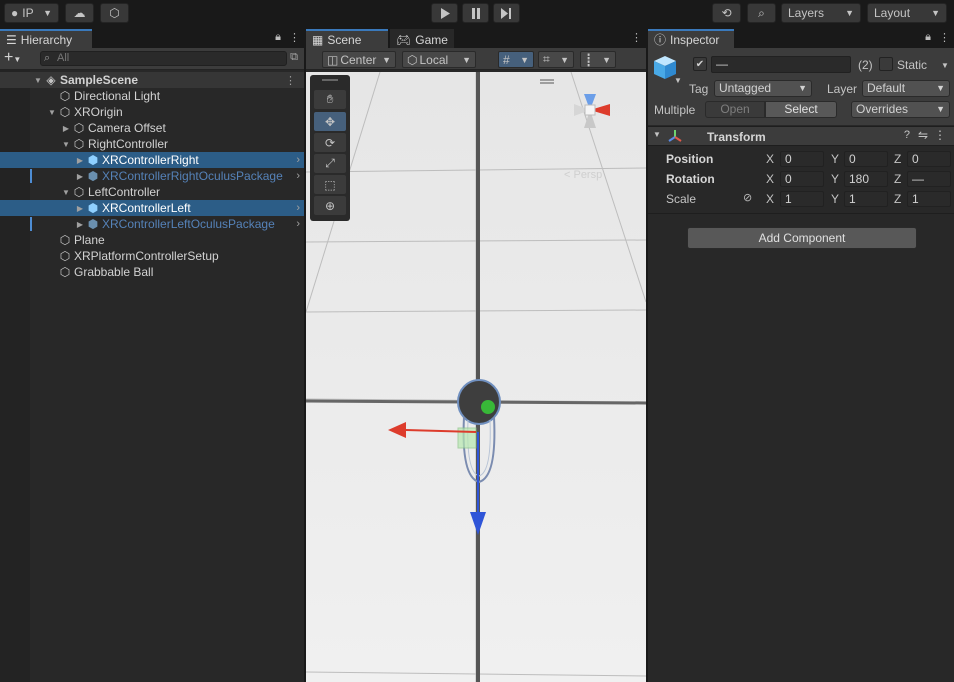 The image size is (954, 682). I want to click on history-button: ⟲, so click(726, 13).